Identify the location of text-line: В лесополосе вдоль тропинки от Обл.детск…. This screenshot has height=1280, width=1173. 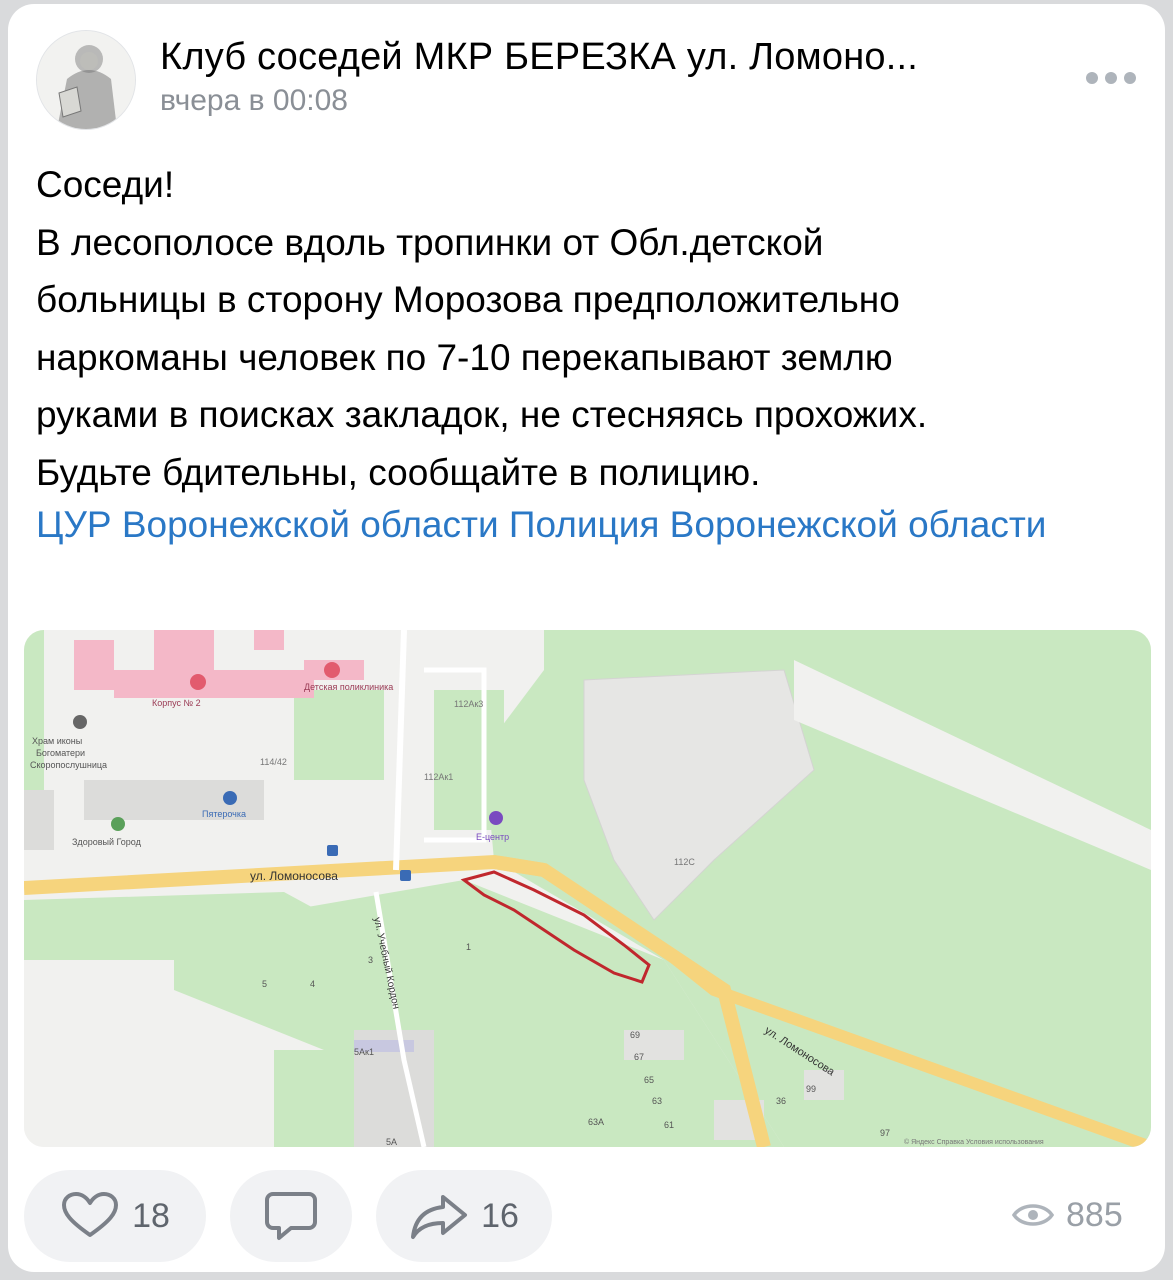
(430, 242).